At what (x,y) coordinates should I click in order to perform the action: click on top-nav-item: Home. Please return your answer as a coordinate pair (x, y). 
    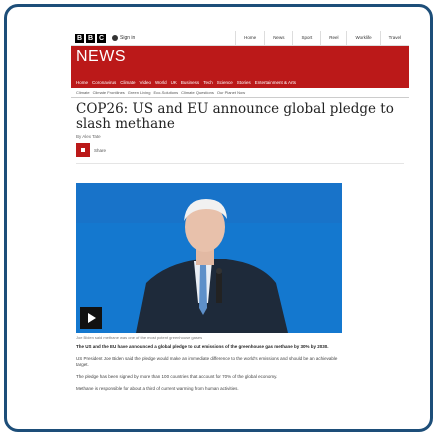
    Looking at the image, I should click on (249, 38).